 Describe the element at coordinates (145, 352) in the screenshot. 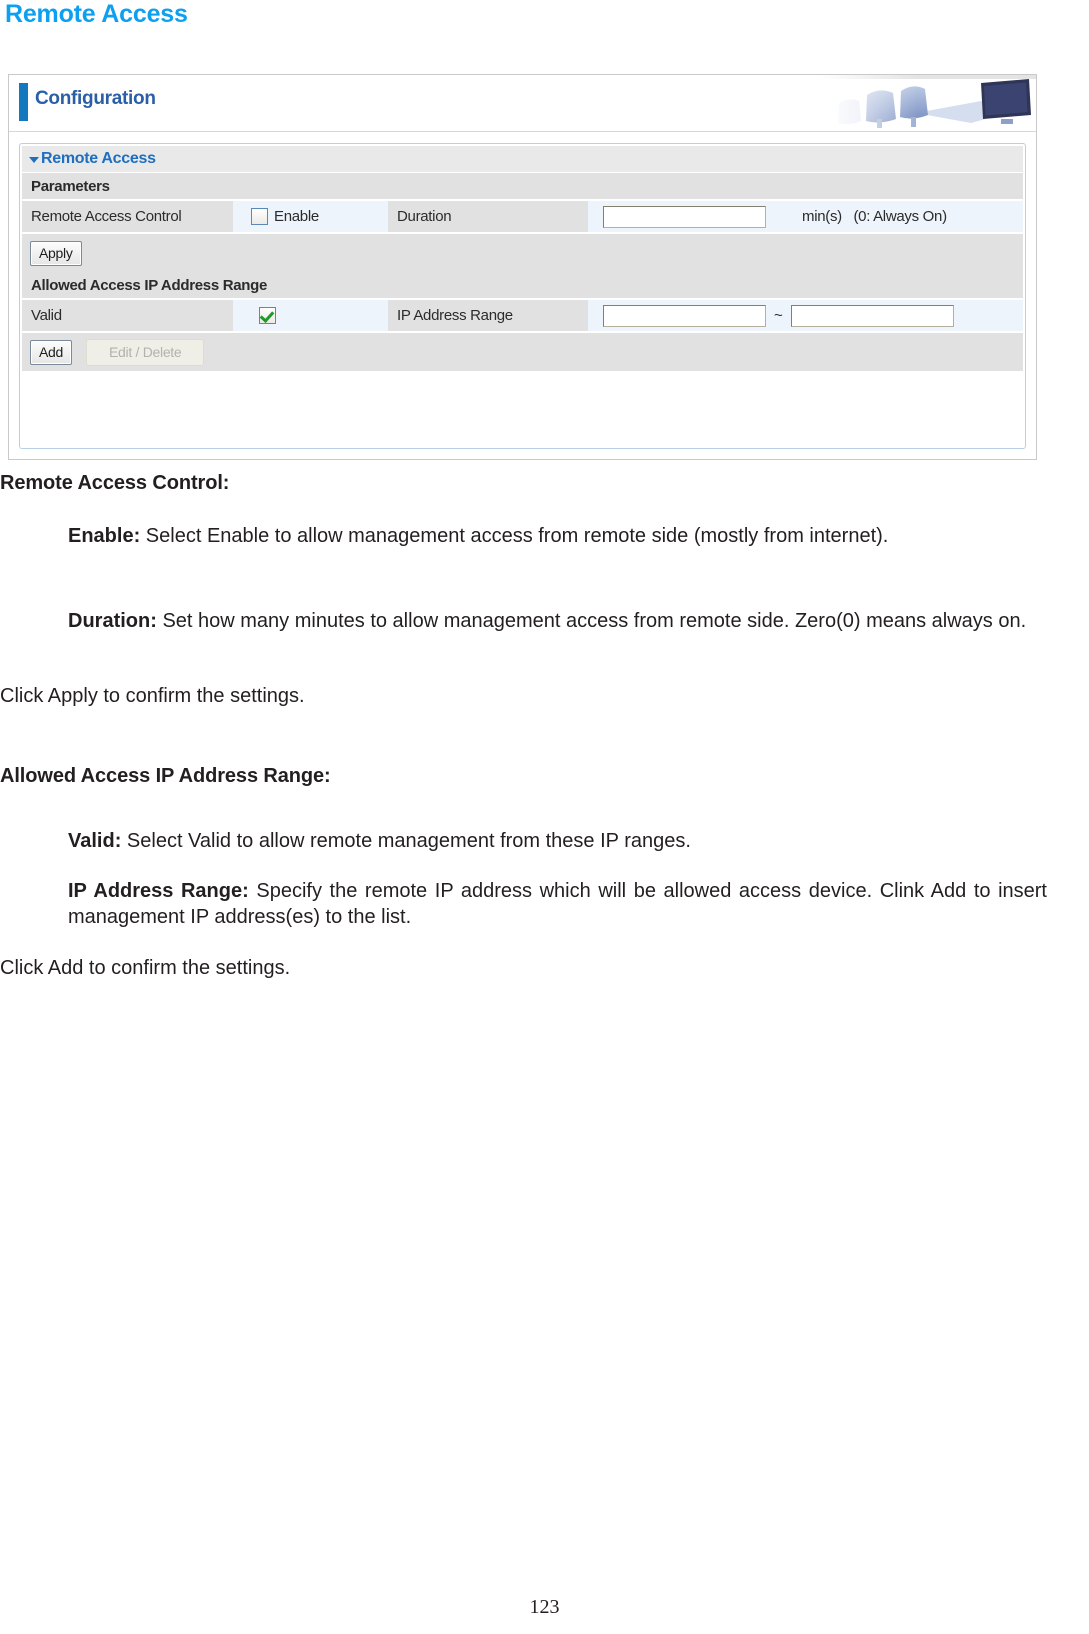

I see `edit-delete-button: Edit / Delete` at that location.